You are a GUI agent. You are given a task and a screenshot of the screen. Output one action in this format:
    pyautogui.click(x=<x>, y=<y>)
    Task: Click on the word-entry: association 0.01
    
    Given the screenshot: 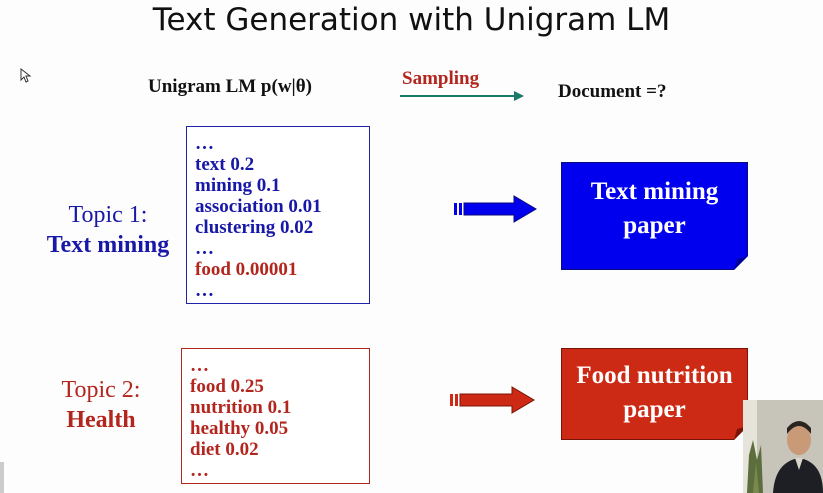 What is the action you would take?
    pyautogui.click(x=258, y=206)
    